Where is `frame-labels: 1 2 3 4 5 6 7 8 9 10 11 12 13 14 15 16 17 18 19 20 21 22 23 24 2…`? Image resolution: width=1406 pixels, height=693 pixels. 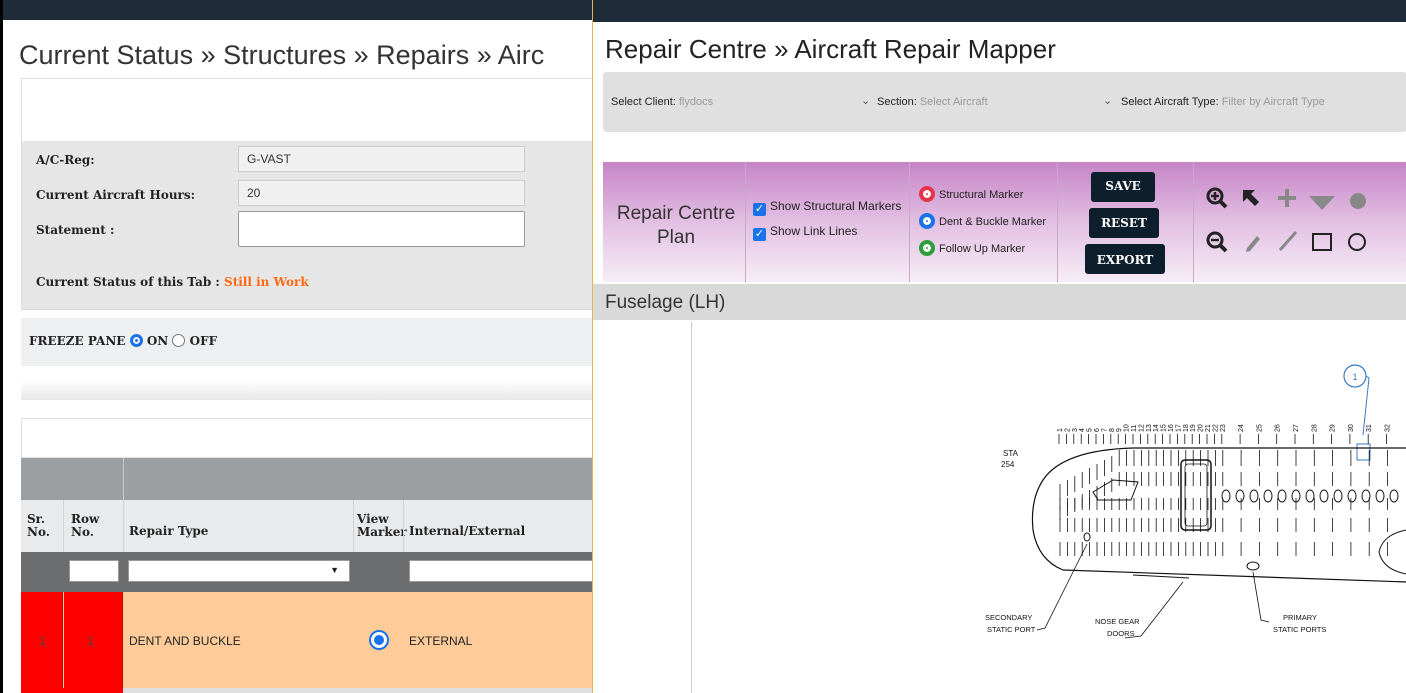 frame-labels: 1 2 3 4 5 6 7 8 9 10 11 12 13 14 15 16 17 18 19 20 21 22 23 24 2… is located at coordinates (1224, 428).